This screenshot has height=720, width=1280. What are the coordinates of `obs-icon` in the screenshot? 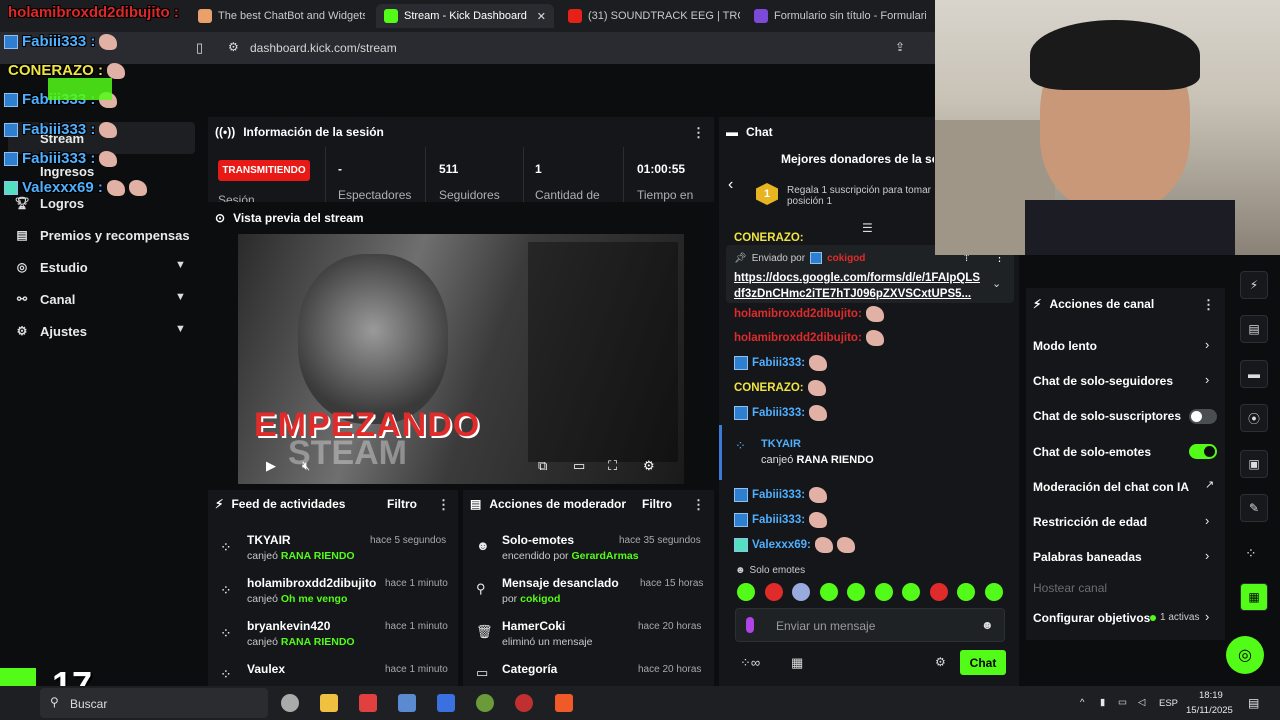 It's located at (524, 703).